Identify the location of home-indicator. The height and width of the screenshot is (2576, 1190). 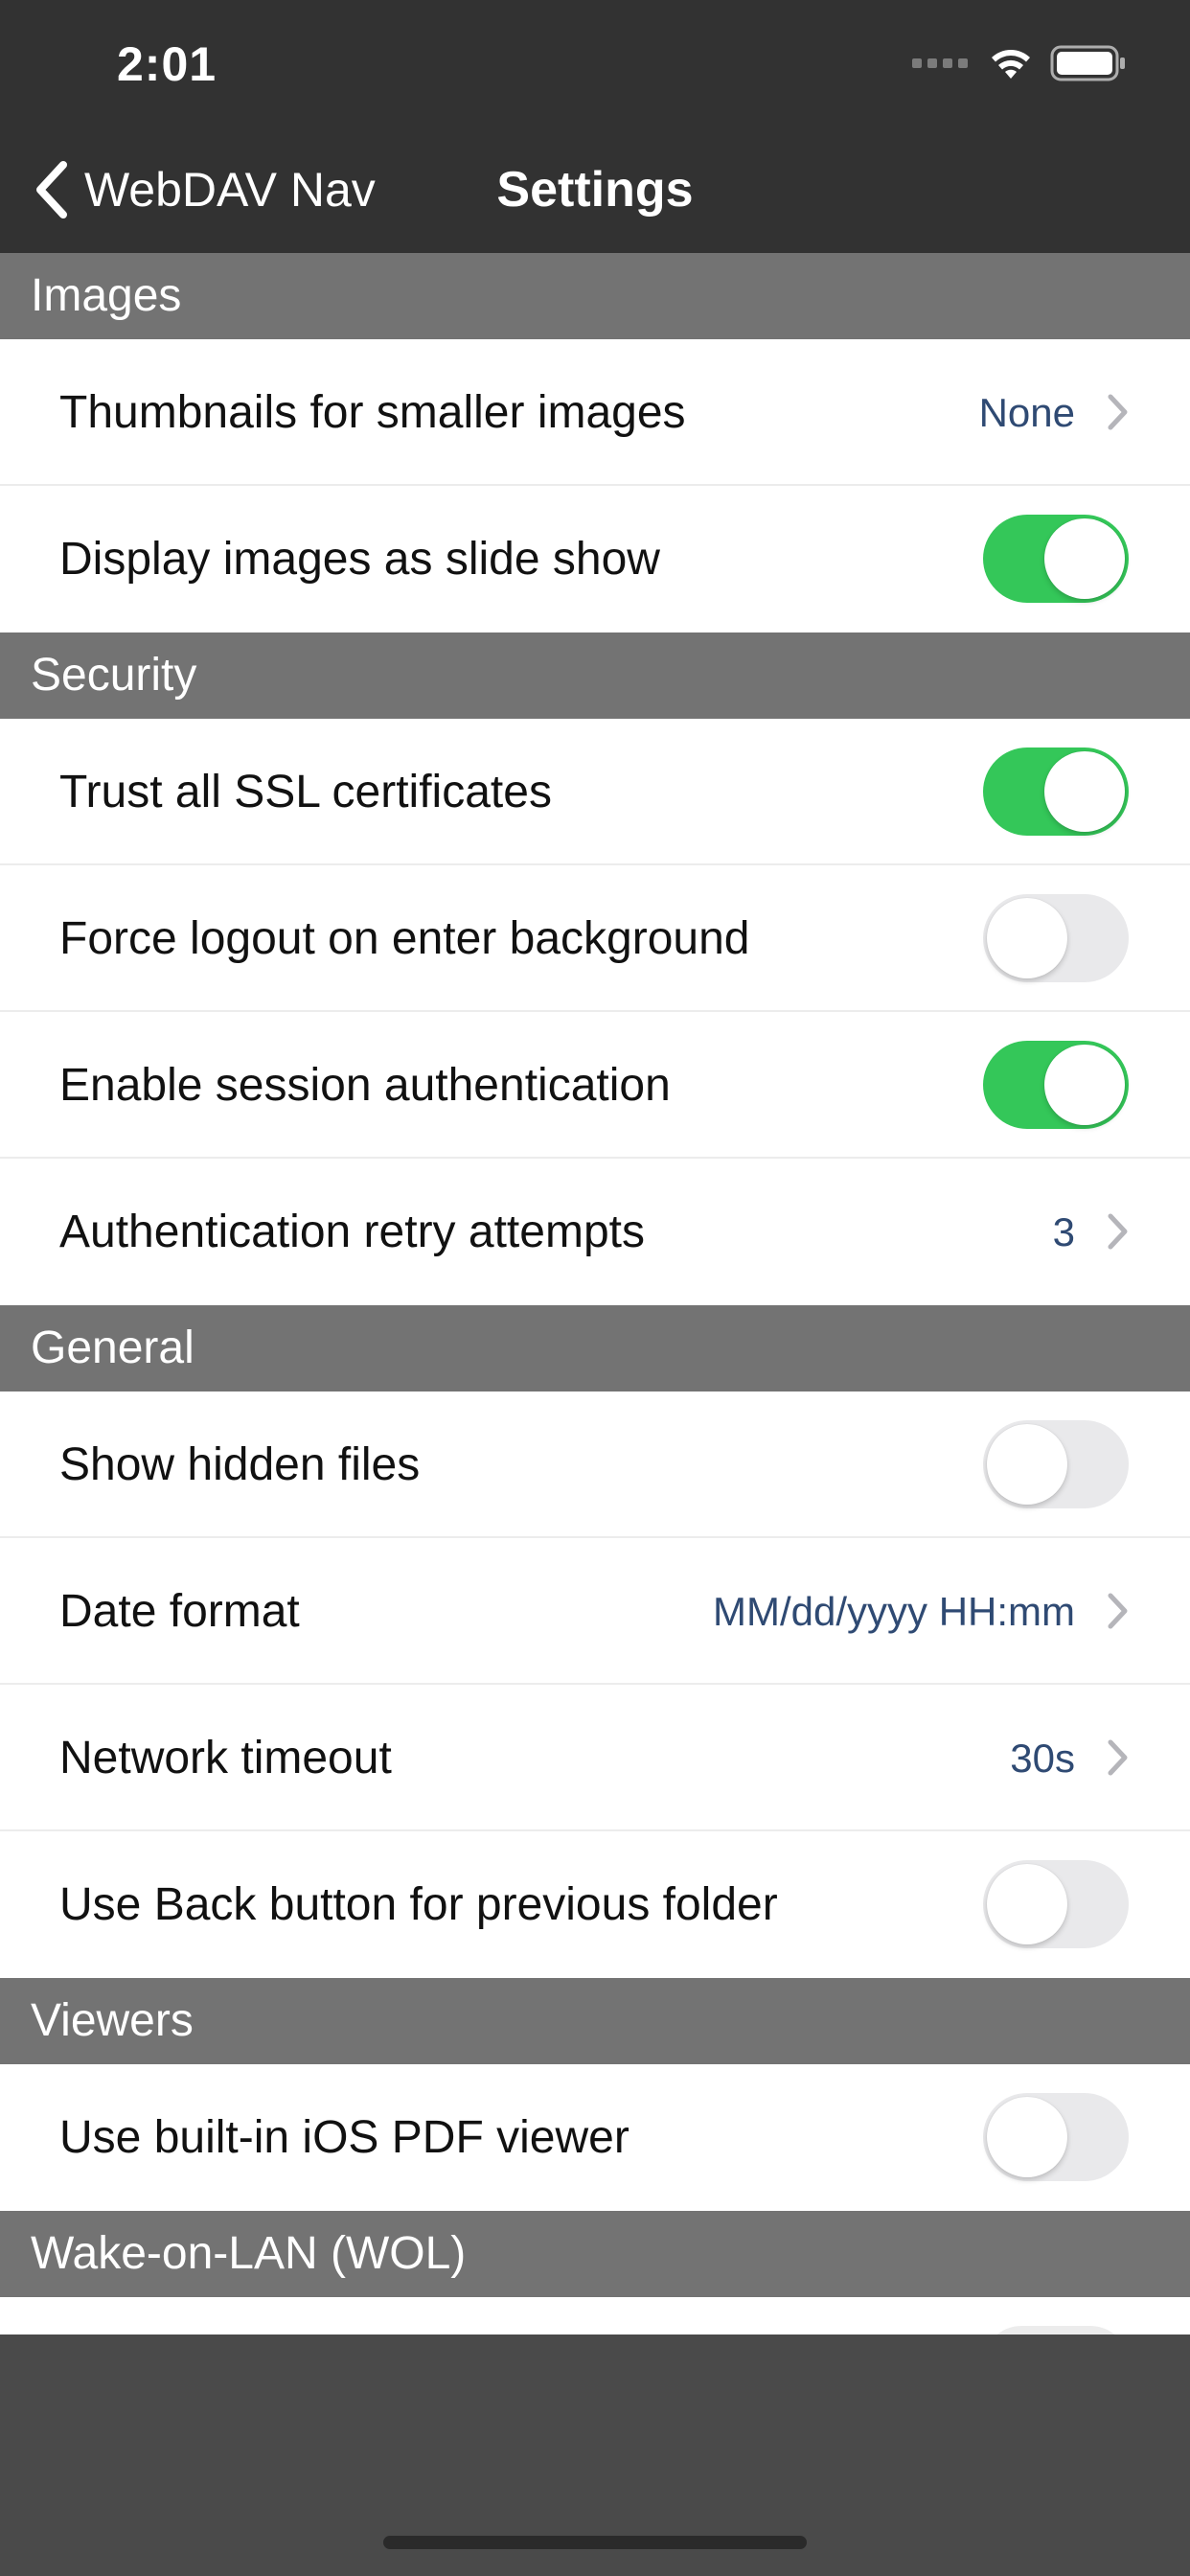
(595, 2542).